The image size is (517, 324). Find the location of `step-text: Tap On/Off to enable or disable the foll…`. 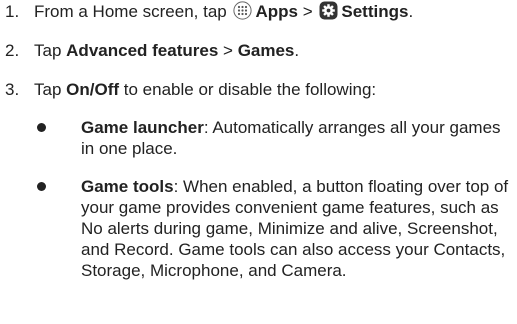

step-text: Tap On/Off to enable or disable the foll… is located at coordinates (205, 90).